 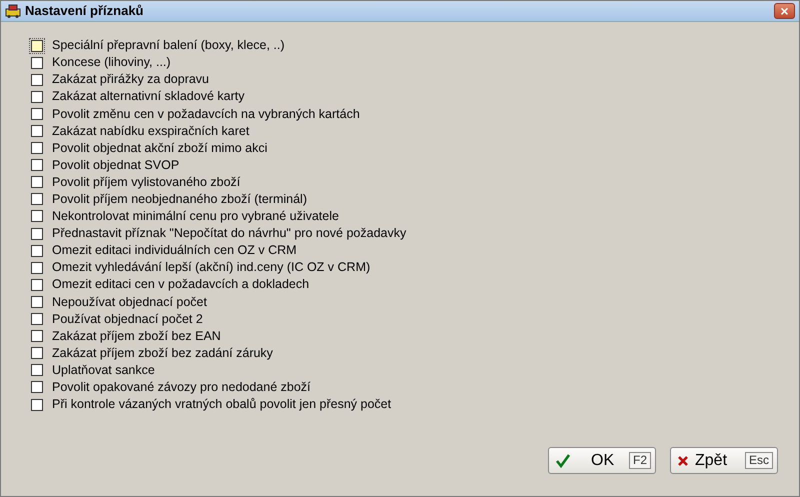 I want to click on checkmark-icon, so click(x=563, y=461).